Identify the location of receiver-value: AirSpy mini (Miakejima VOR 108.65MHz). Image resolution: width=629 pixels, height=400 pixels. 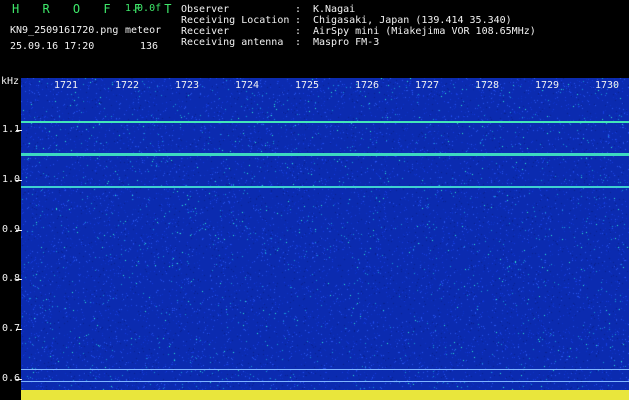
(424, 31).